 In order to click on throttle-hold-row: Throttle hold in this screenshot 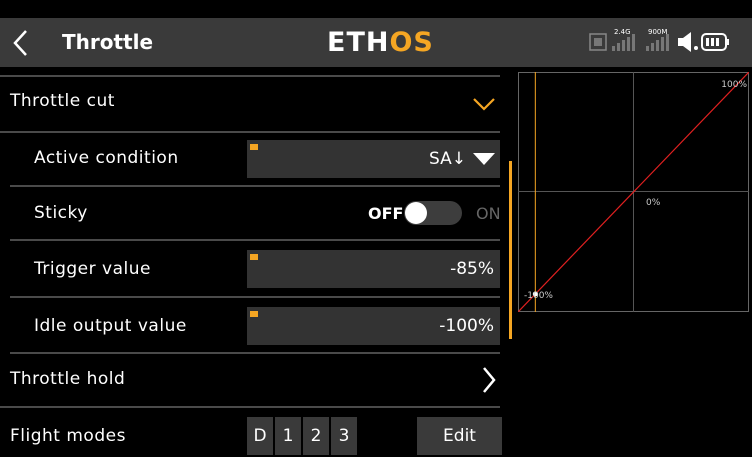, I will do `click(250, 381)`.